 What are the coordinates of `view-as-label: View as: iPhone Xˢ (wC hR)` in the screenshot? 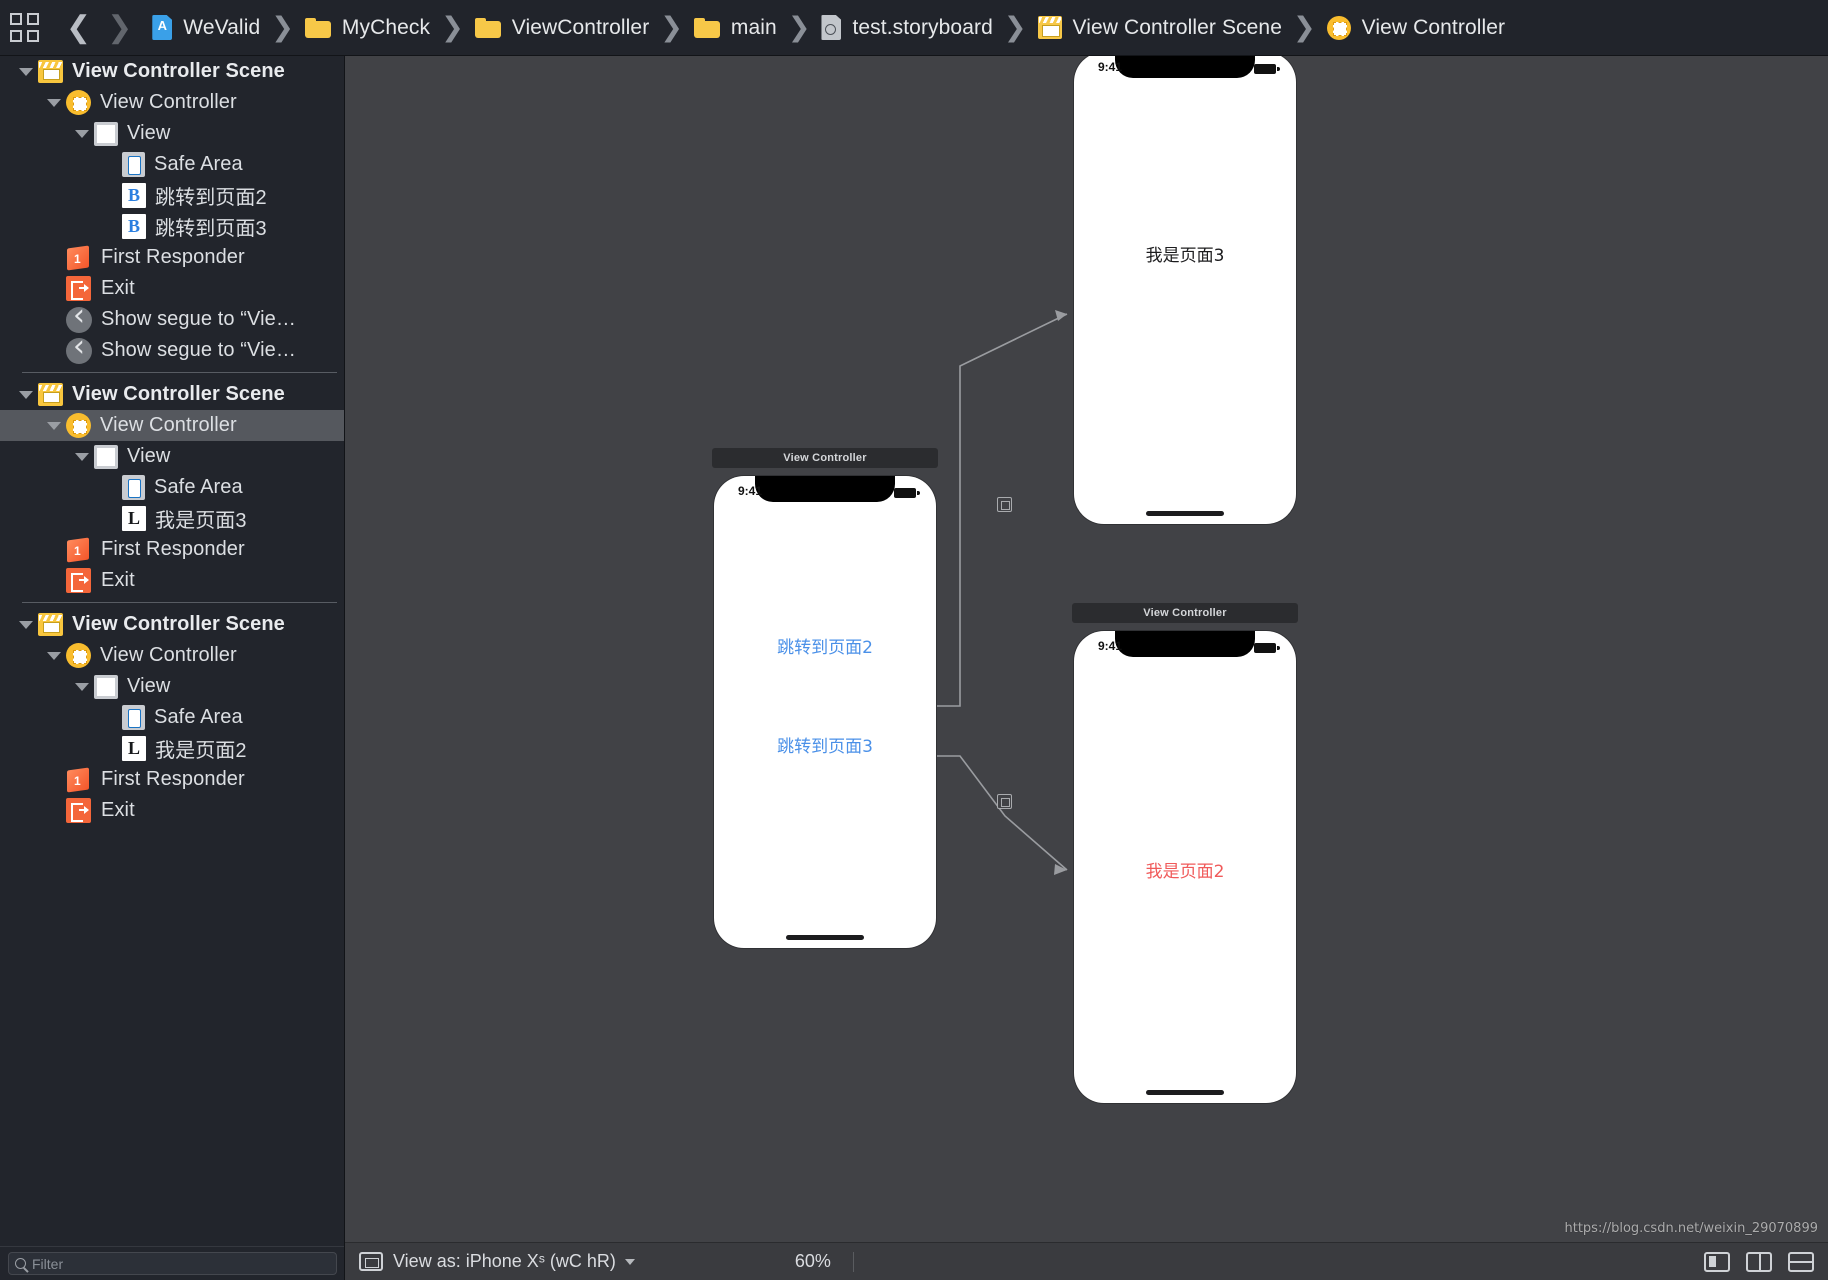 It's located at (504, 1261).